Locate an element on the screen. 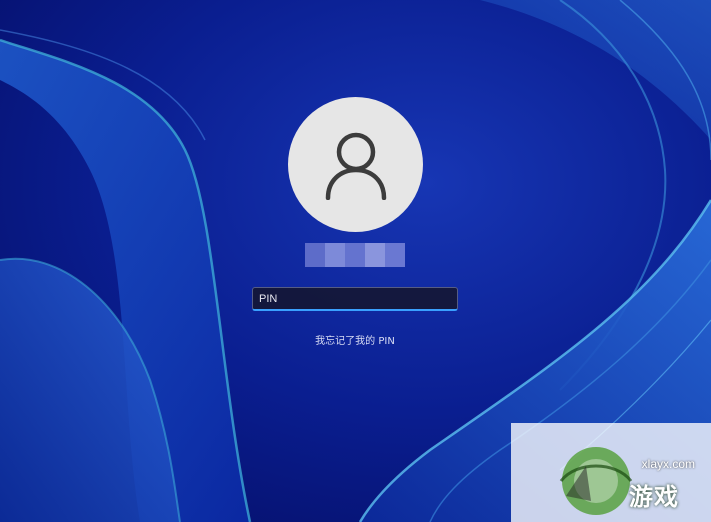 This screenshot has height=522, width=711. pin-field is located at coordinates (355, 299).